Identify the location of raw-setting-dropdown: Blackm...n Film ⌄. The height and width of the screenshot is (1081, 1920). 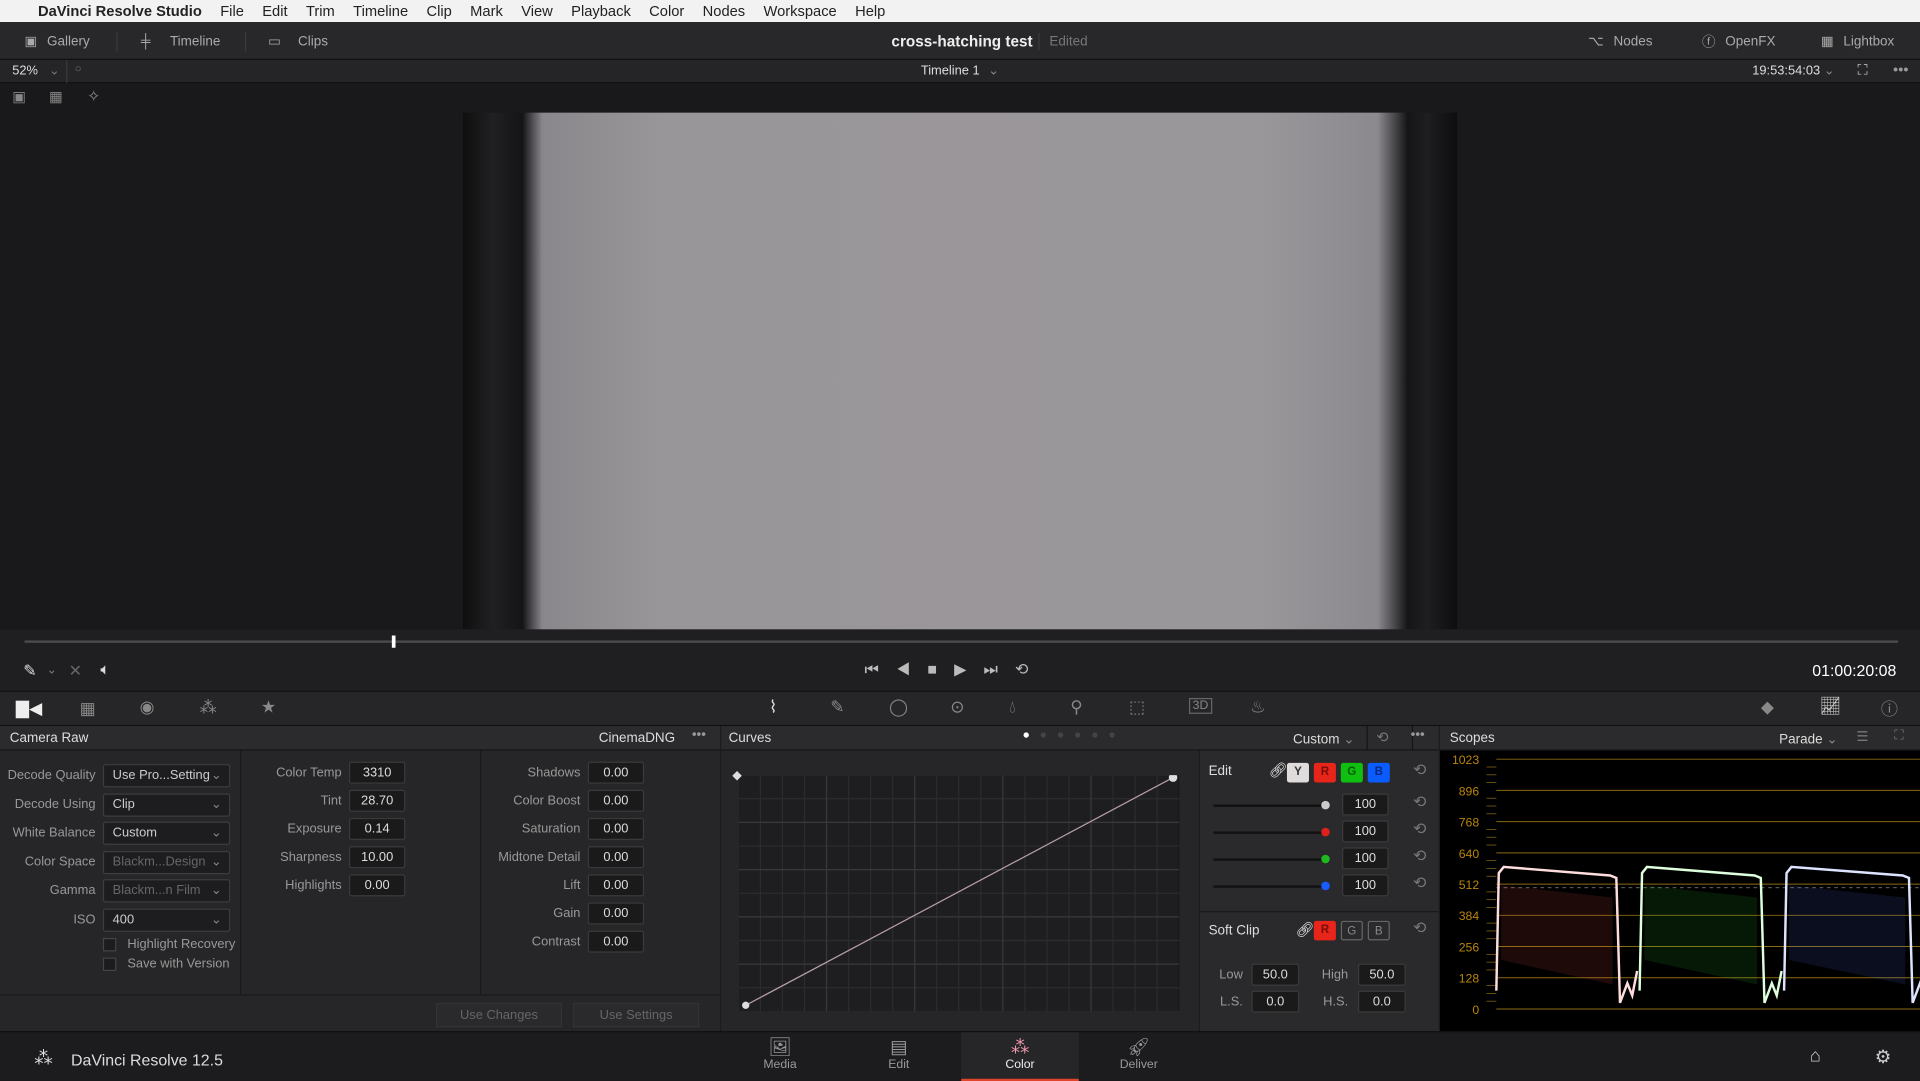
(166, 891).